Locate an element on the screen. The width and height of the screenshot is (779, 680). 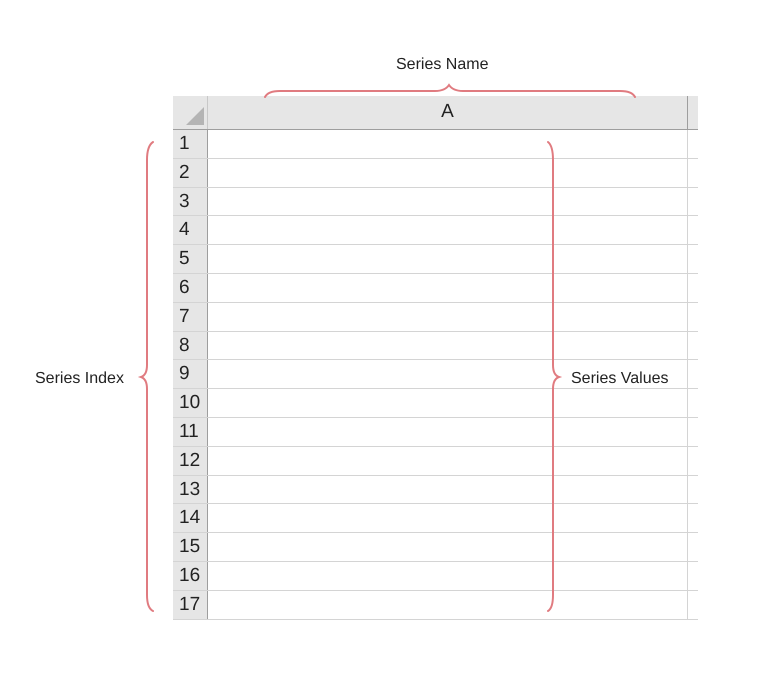
row-header: 5 is located at coordinates (190, 259).